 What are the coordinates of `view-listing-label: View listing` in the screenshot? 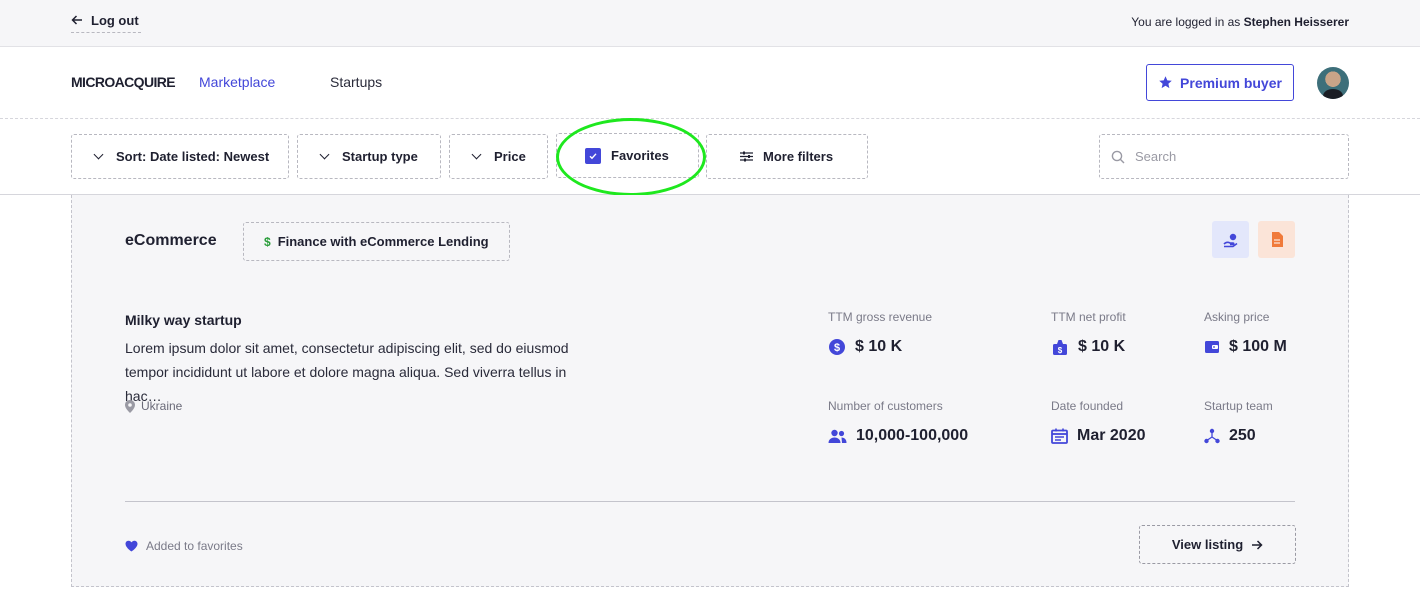 It's located at (1207, 544).